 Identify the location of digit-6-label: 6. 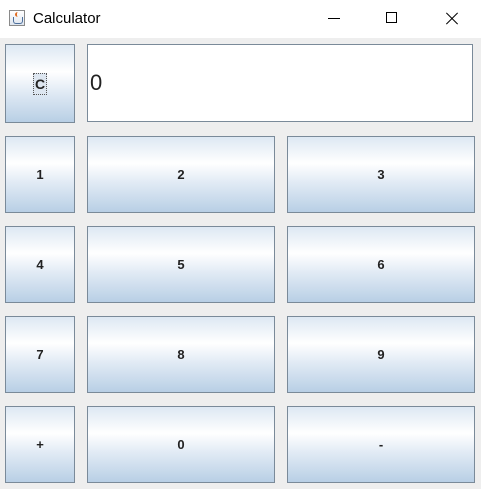
(381, 264).